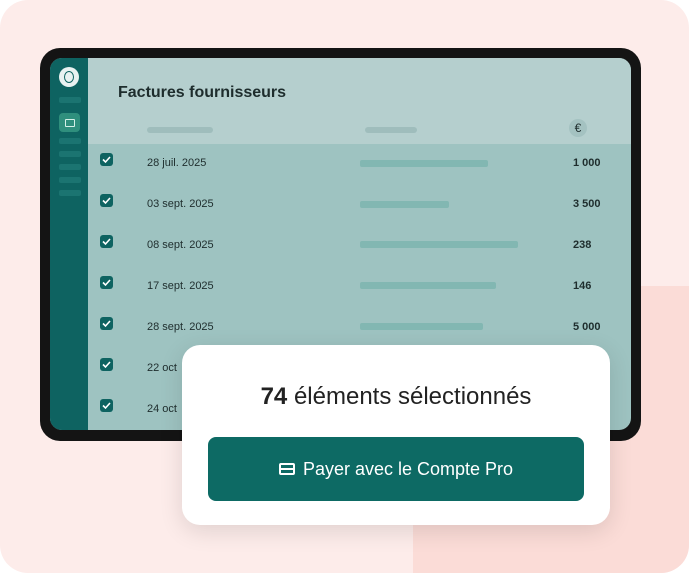 This screenshot has height=573, width=689. Describe the element at coordinates (286, 469) in the screenshot. I see `credit-card-icon` at that location.